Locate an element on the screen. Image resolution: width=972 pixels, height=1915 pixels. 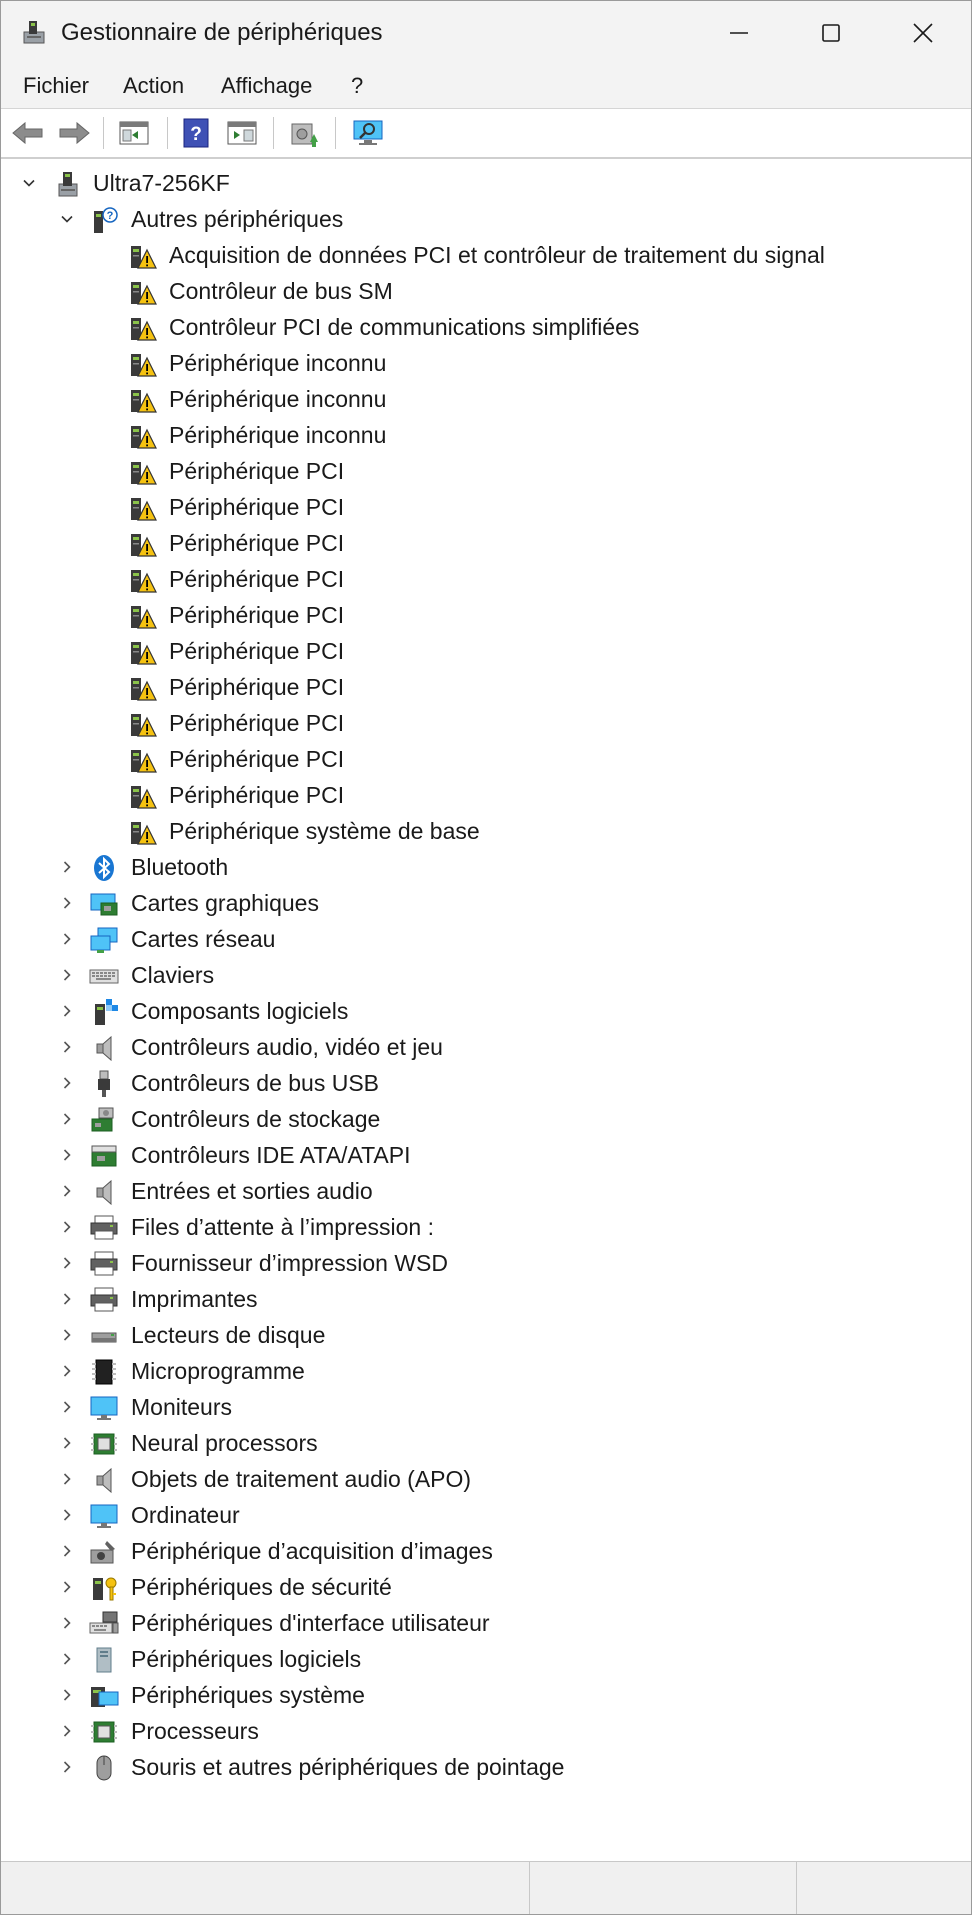
tree-device-item: Contrôleur de bus SM is located at coordinates (485, 291).